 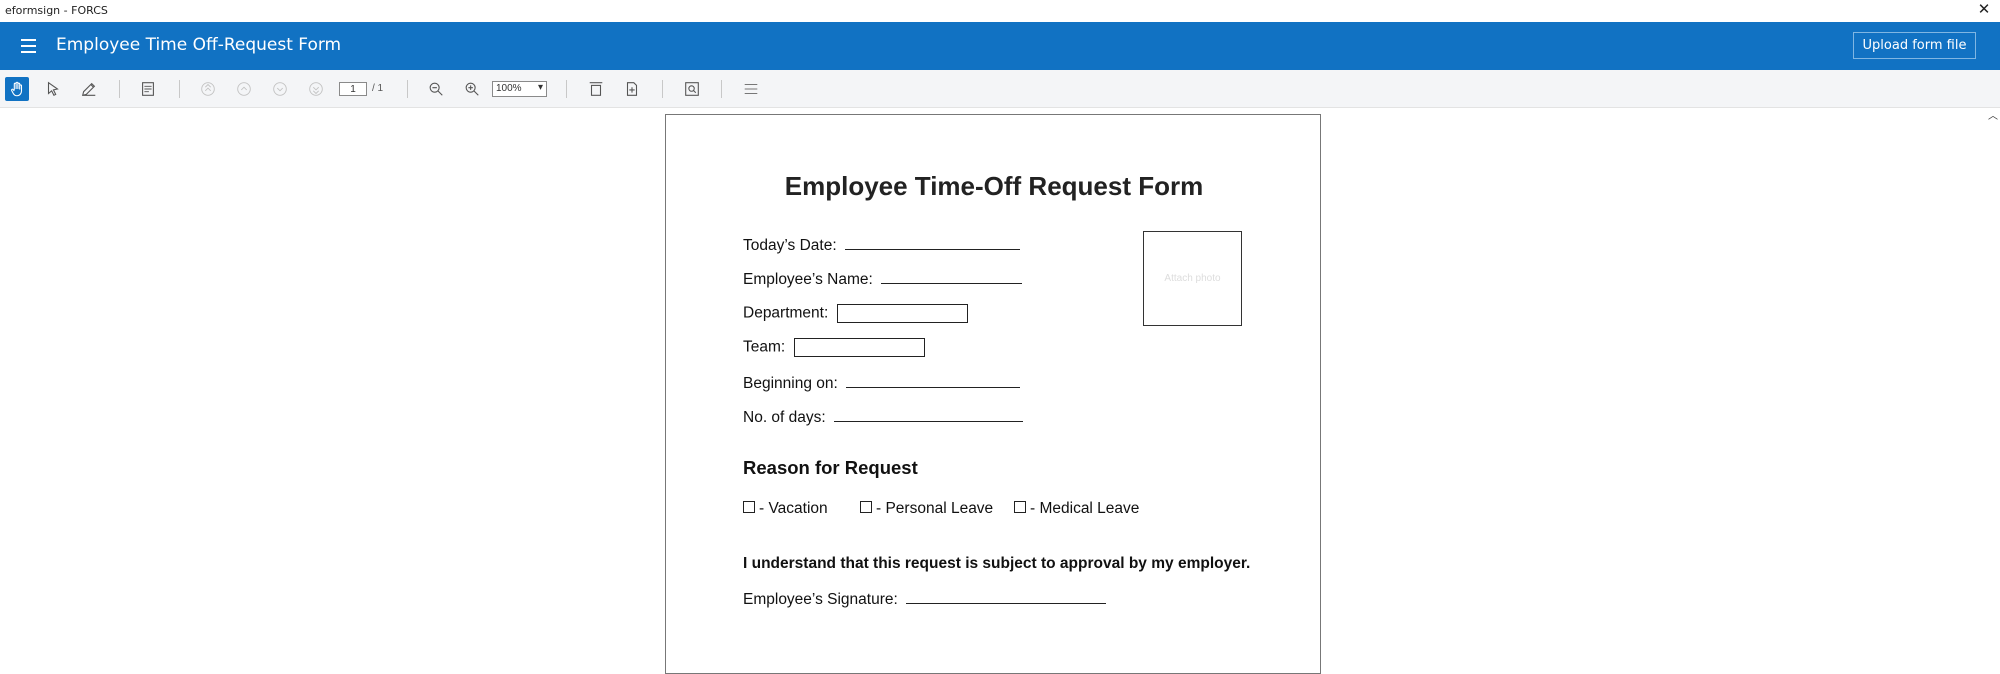 What do you see at coordinates (952, 276) in the screenshot?
I see `employee-name-field` at bounding box center [952, 276].